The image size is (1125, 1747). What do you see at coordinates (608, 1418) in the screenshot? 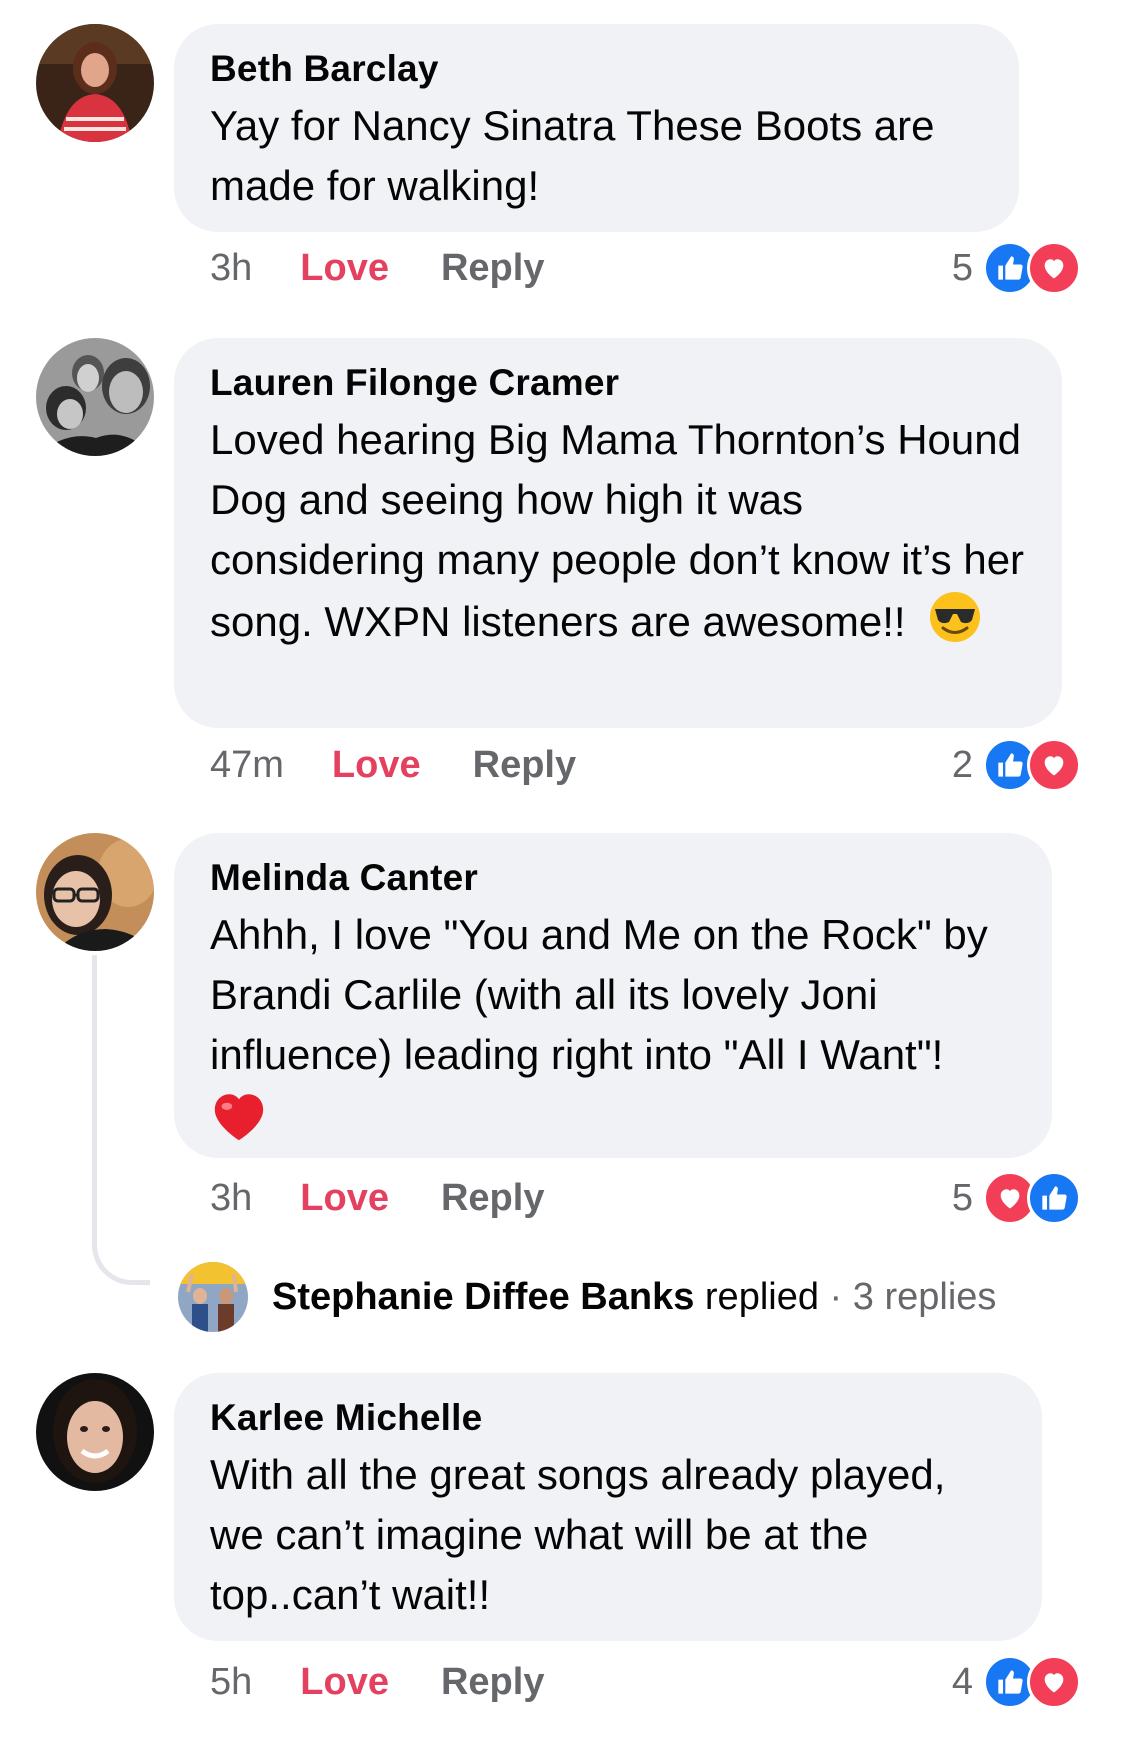
I see `comment-author: Karlee Michelle` at bounding box center [608, 1418].